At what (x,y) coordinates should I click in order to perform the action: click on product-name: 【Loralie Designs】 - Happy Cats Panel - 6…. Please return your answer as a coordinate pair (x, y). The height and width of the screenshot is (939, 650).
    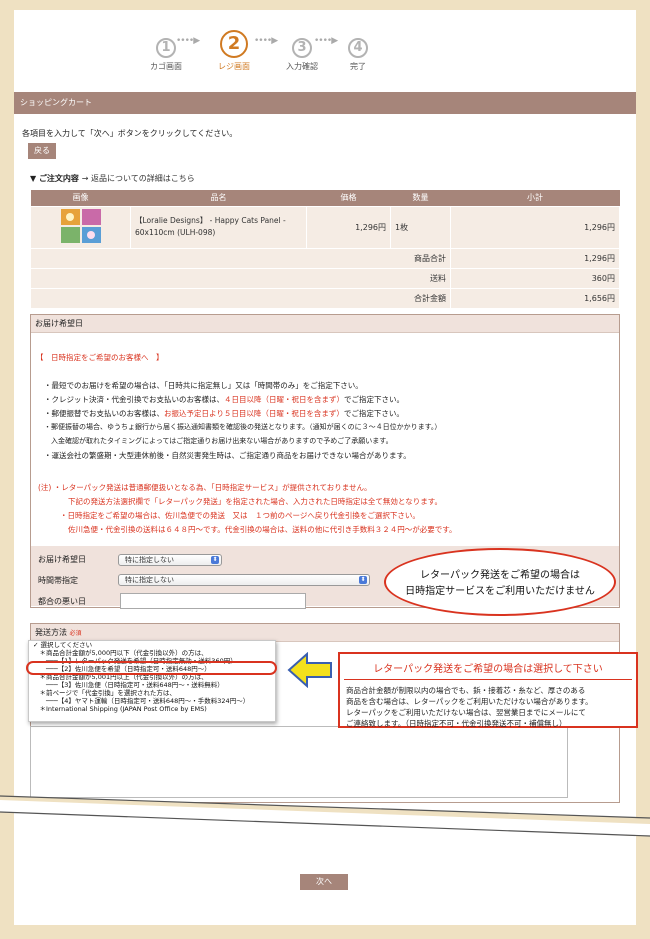
    Looking at the image, I should click on (218, 227).